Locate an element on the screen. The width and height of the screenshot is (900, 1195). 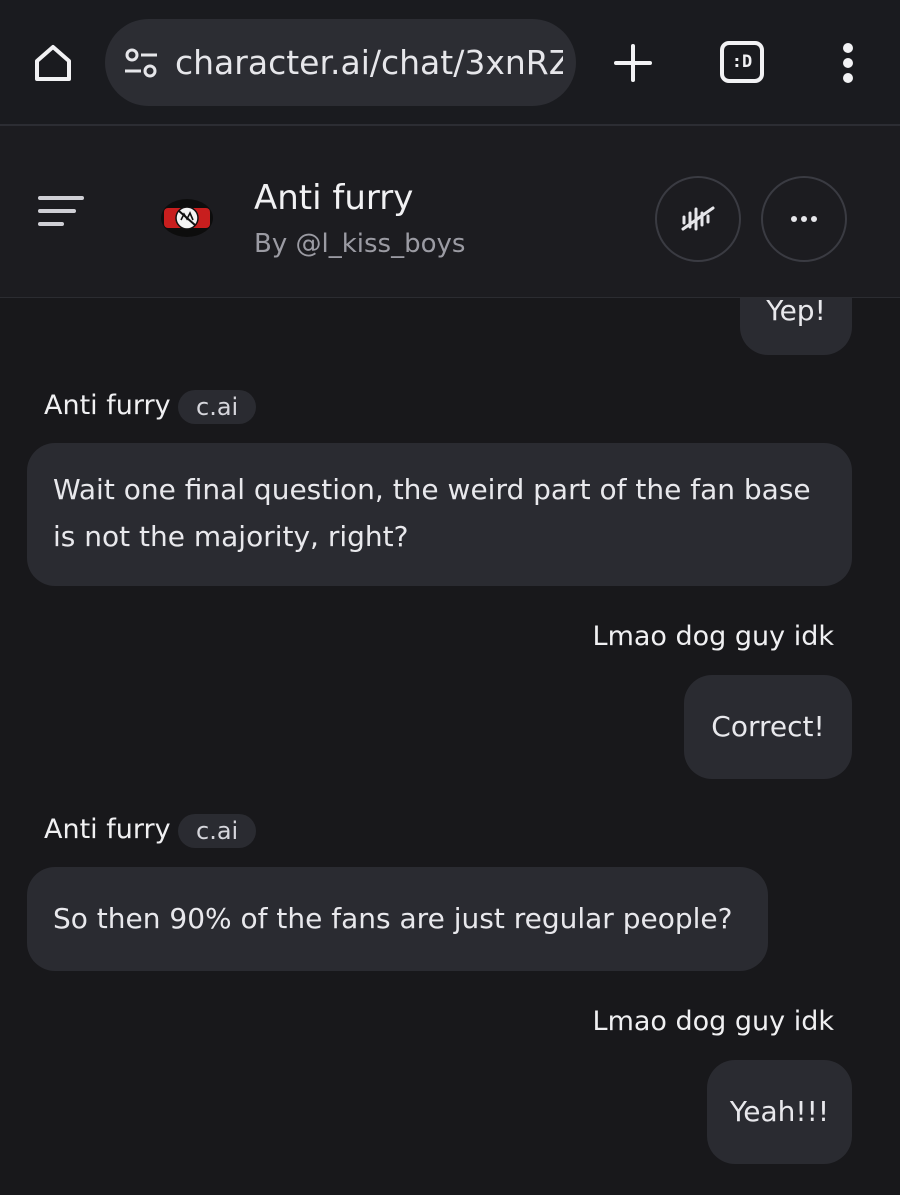
voice-off-icon is located at coordinates (698, 218).